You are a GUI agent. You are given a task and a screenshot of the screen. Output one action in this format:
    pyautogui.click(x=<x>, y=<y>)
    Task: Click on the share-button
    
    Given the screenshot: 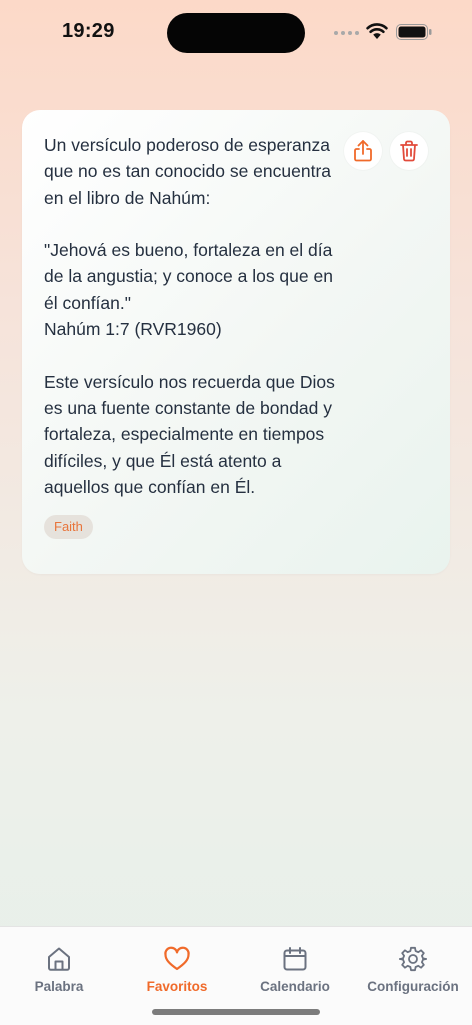 What is the action you would take?
    pyautogui.click(x=363, y=151)
    